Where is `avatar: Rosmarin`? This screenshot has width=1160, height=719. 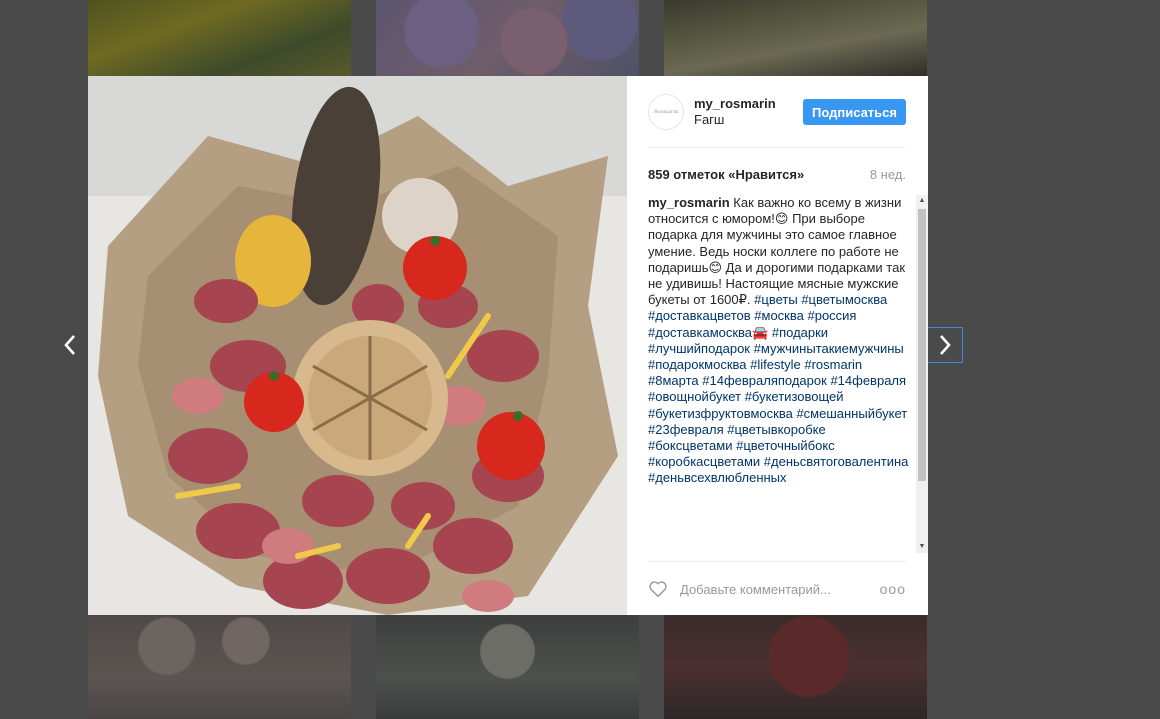
avatar: Rosmarin is located at coordinates (666, 111).